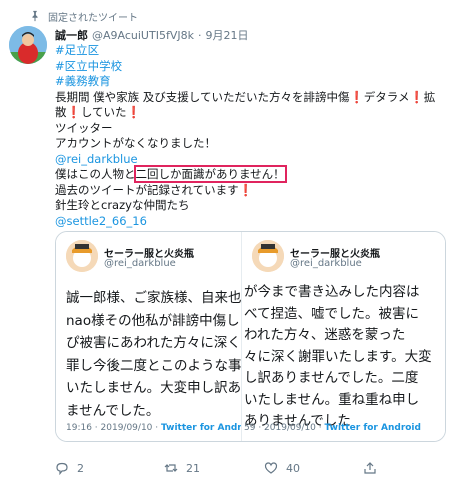 Image resolution: width=454 pixels, height=484 pixels. I want to click on share-icon, so click(370, 468).